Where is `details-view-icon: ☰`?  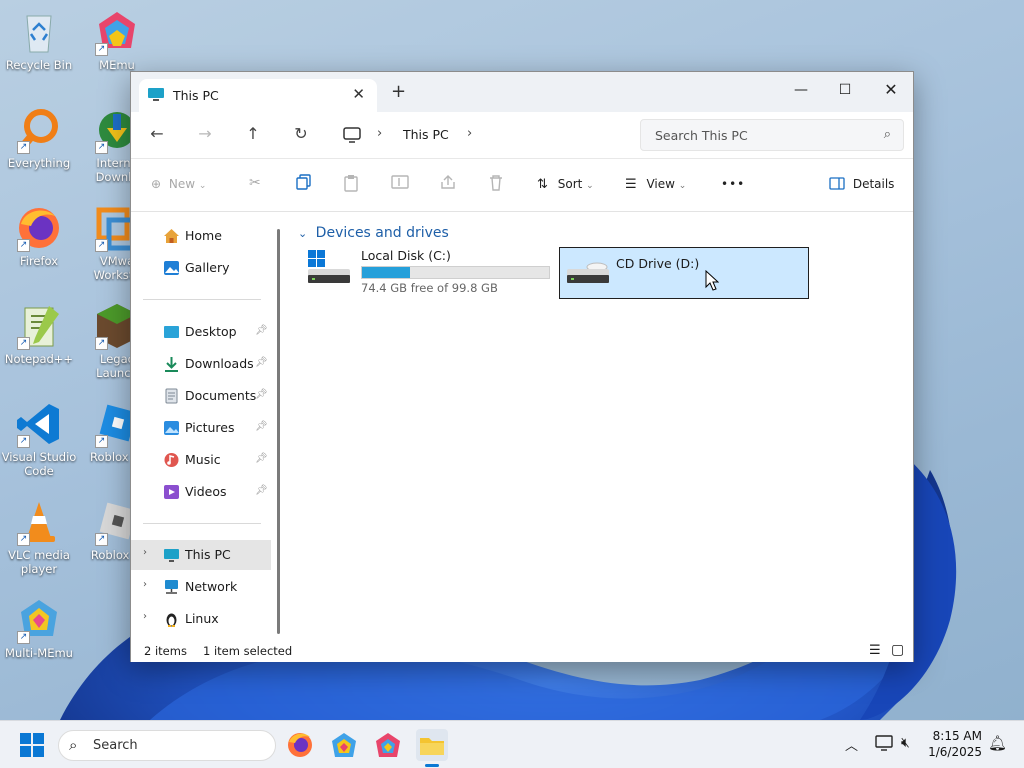 details-view-icon: ☰ is located at coordinates (875, 650).